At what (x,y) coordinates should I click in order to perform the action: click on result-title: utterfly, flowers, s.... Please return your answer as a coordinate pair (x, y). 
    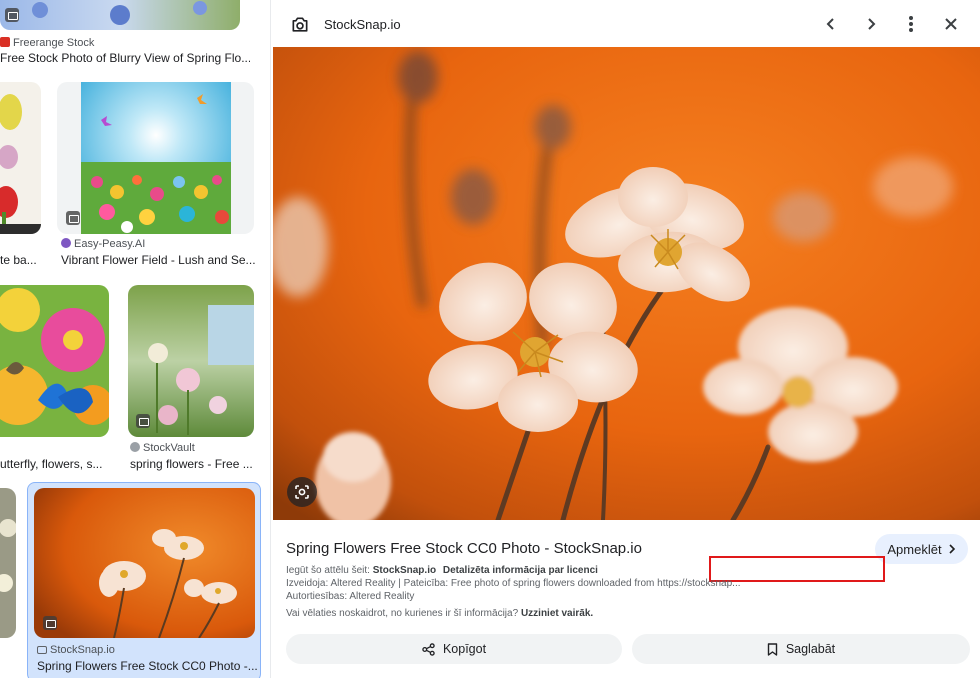
    Looking at the image, I should click on (54, 464).